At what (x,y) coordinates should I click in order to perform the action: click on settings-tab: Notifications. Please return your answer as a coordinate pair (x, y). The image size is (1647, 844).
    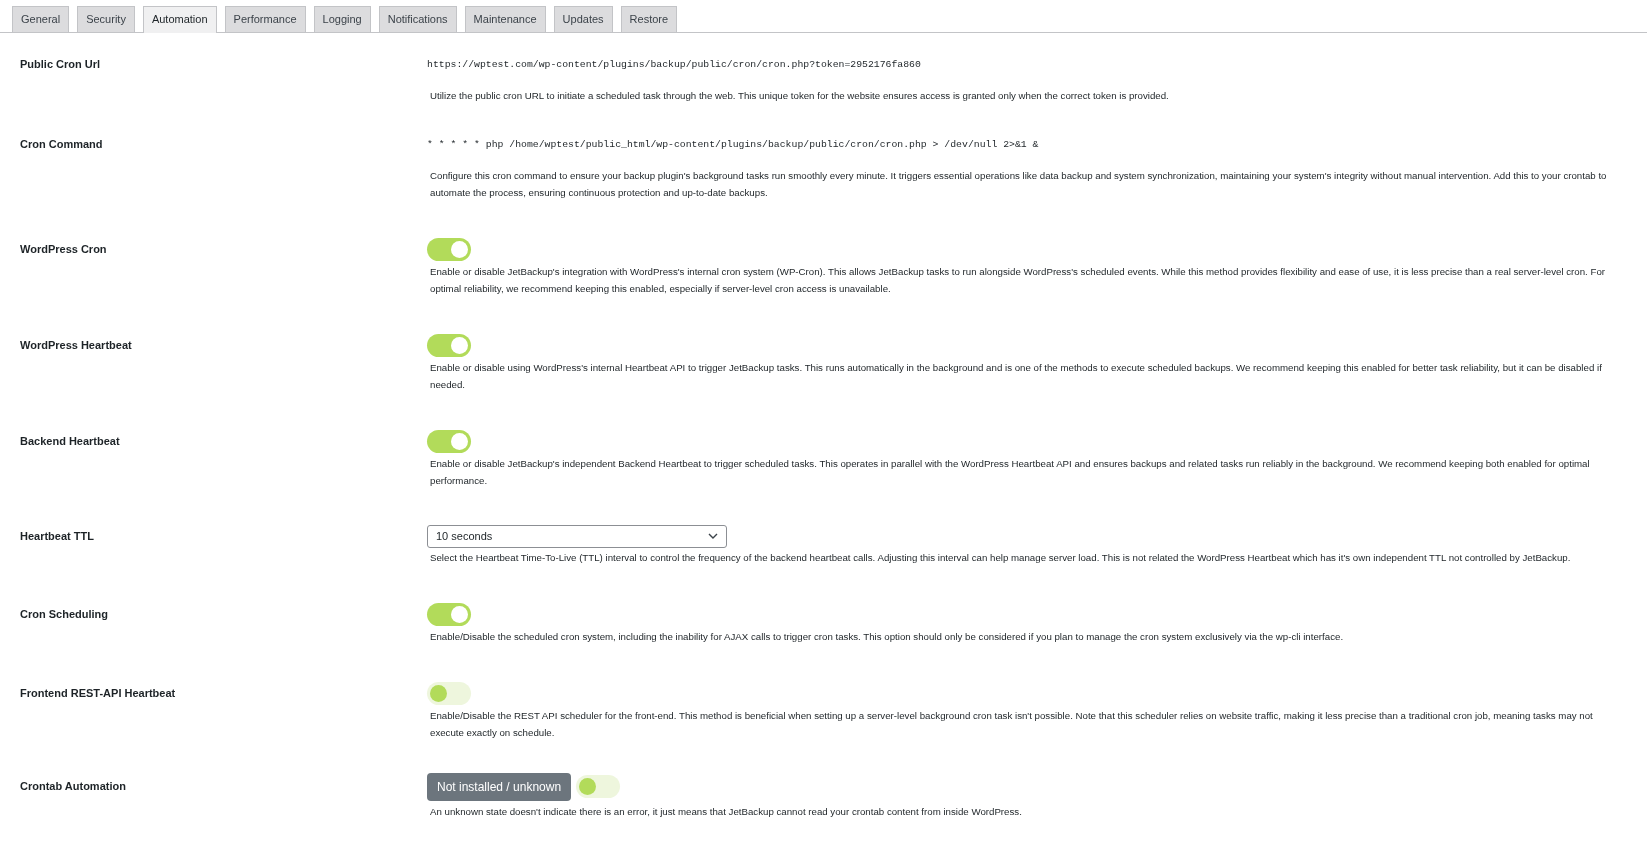
    Looking at the image, I should click on (417, 19).